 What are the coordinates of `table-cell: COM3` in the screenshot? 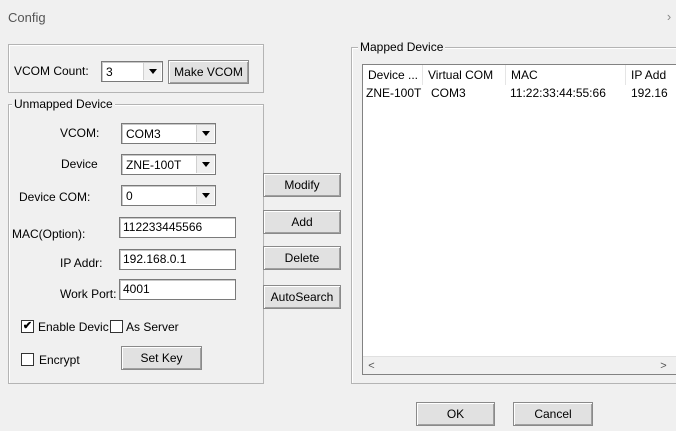 It's located at (448, 93).